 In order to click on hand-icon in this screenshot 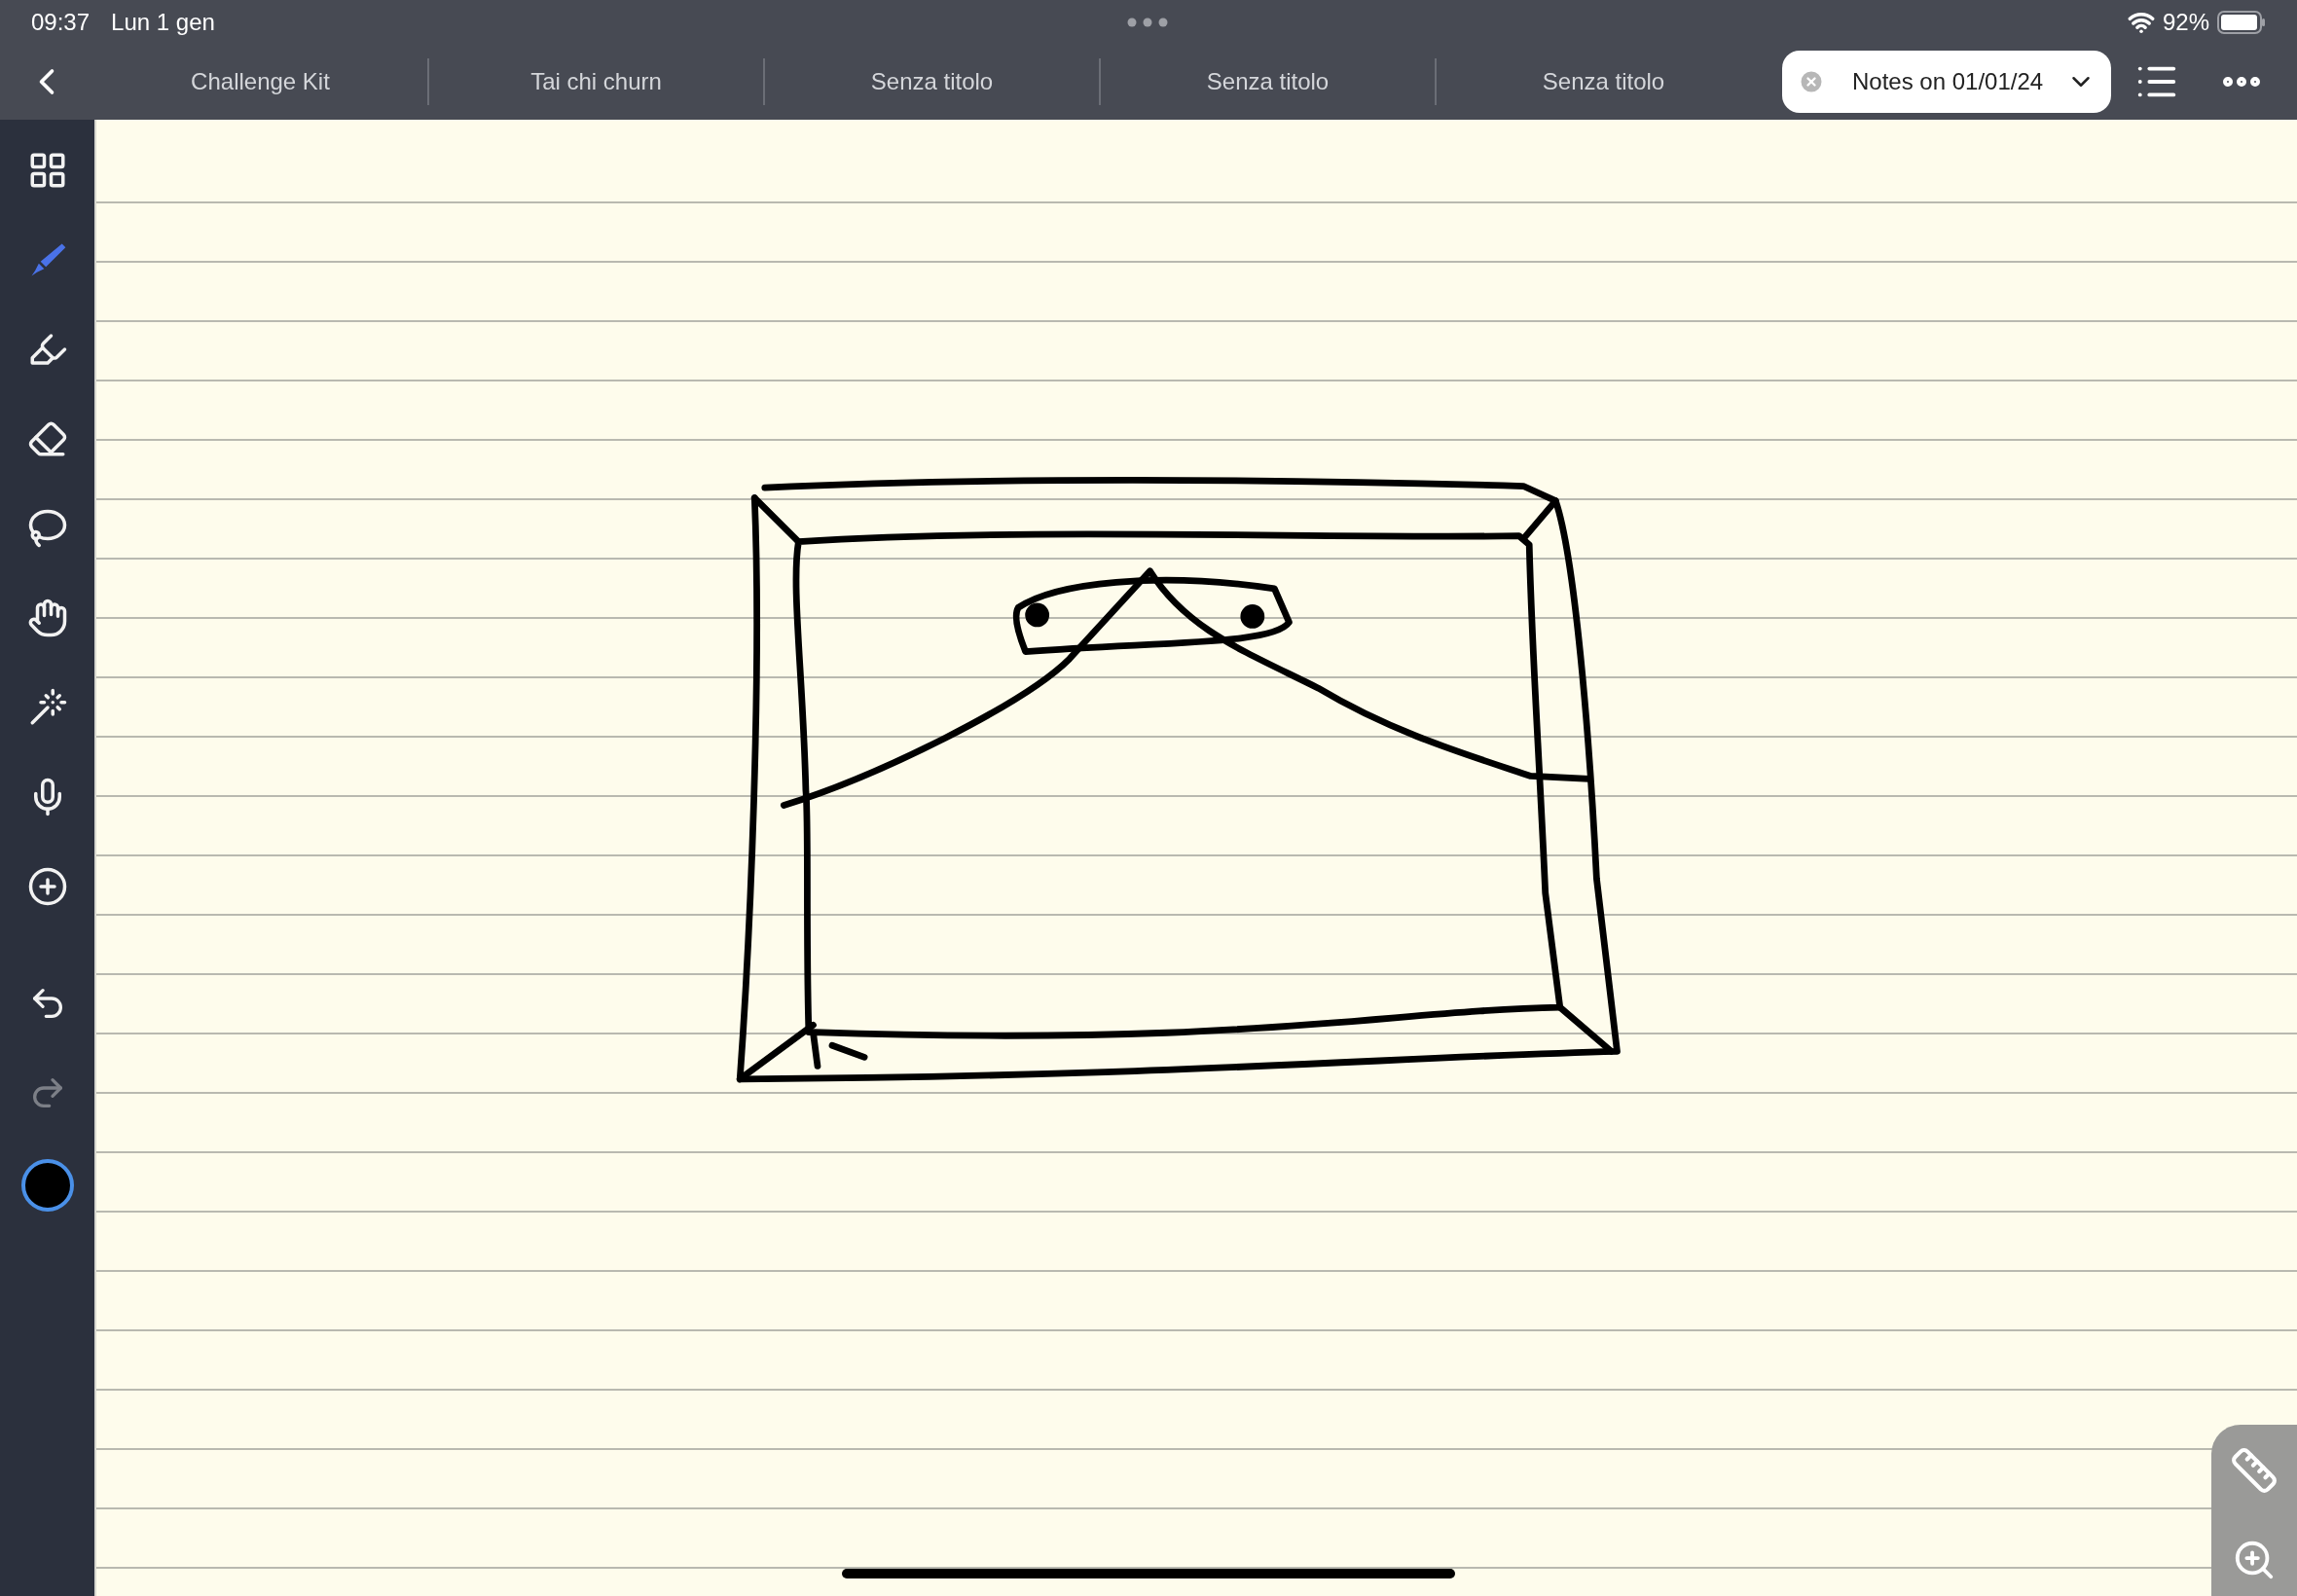, I will do `click(47, 618)`.